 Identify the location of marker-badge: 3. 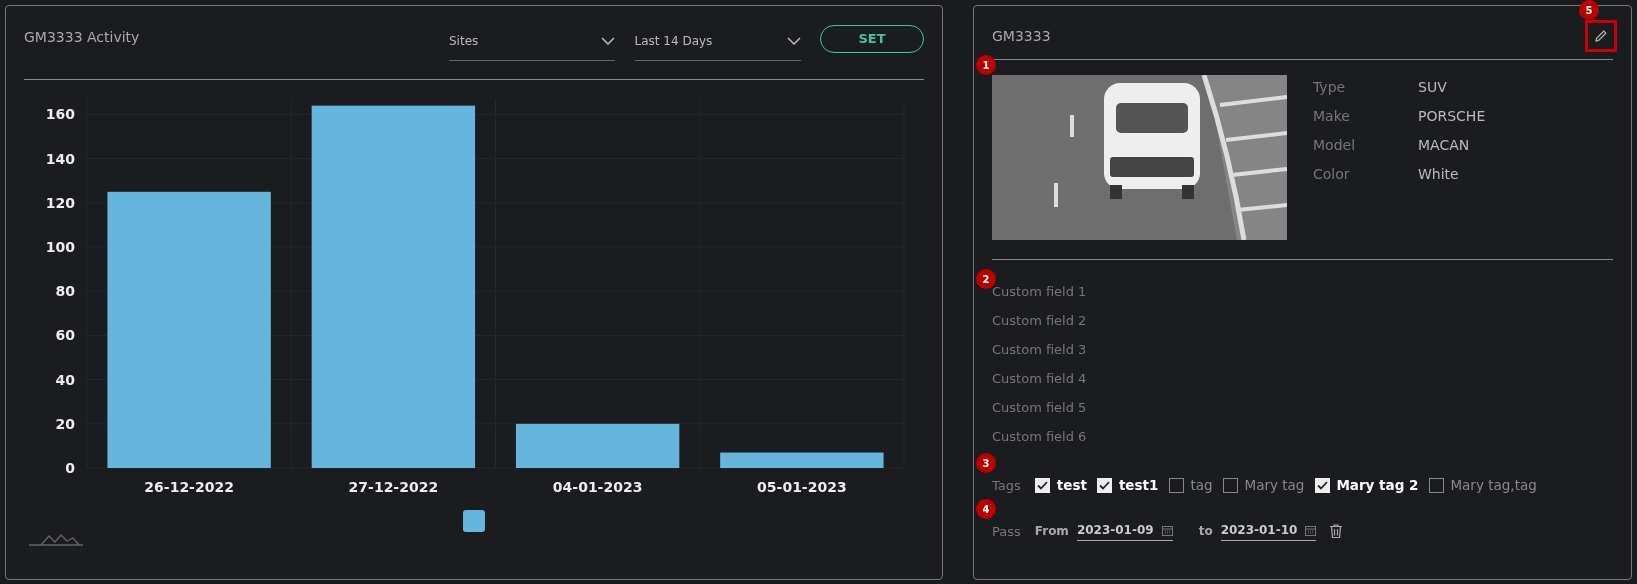
(986, 463).